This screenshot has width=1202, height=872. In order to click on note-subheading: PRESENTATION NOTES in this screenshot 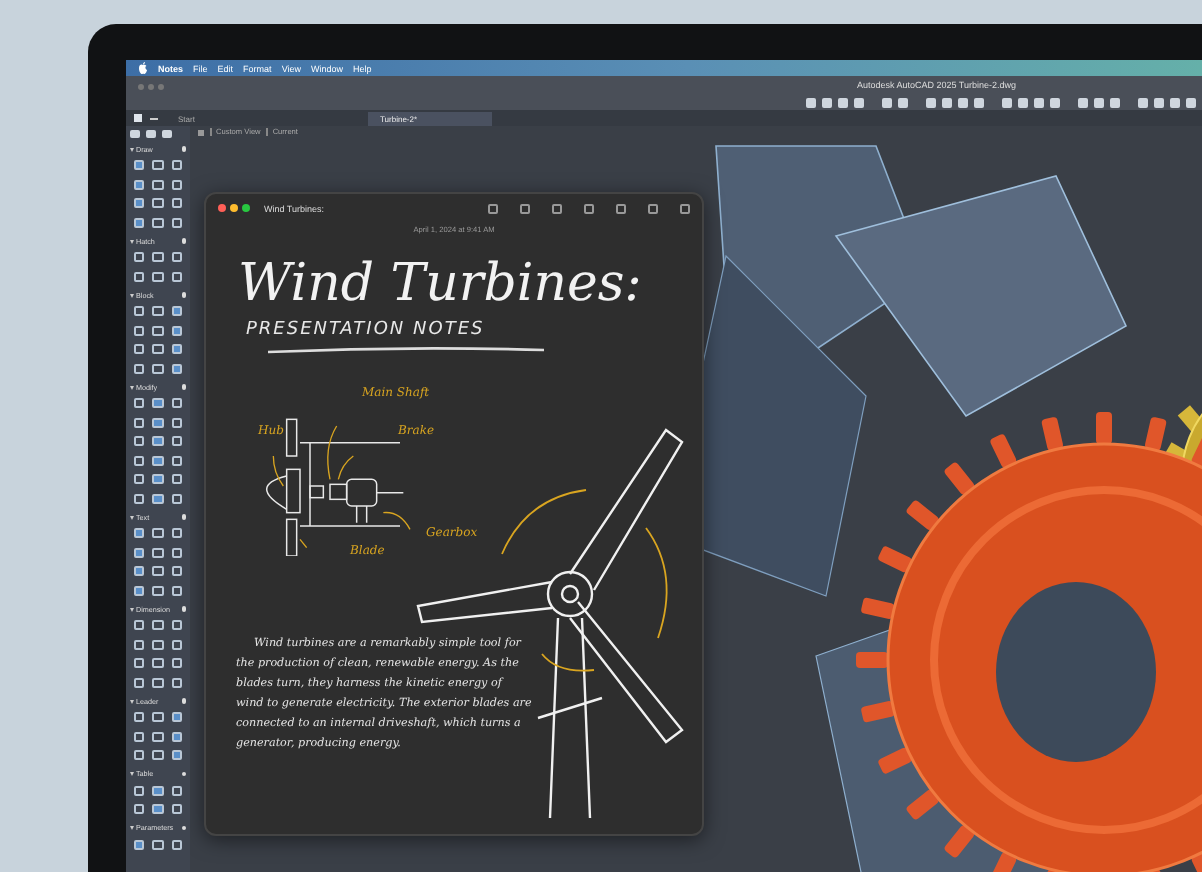, I will do `click(366, 330)`.